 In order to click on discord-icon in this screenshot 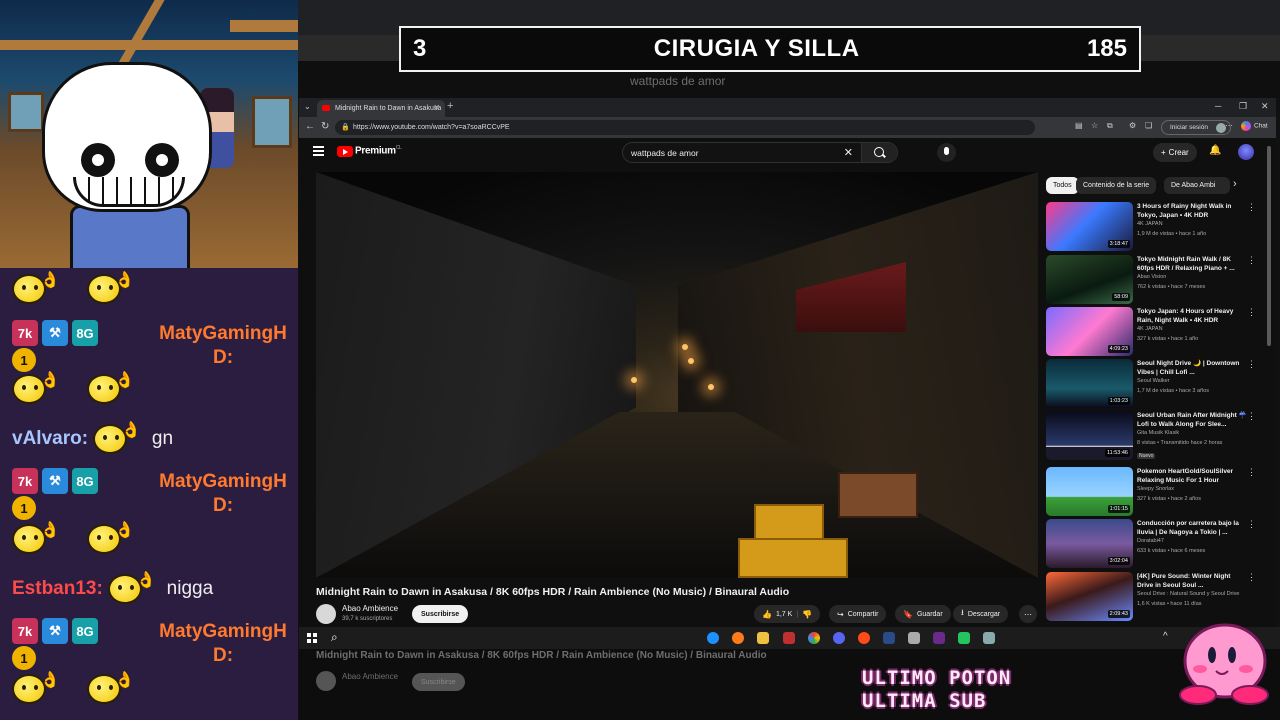, I will do `click(839, 638)`.